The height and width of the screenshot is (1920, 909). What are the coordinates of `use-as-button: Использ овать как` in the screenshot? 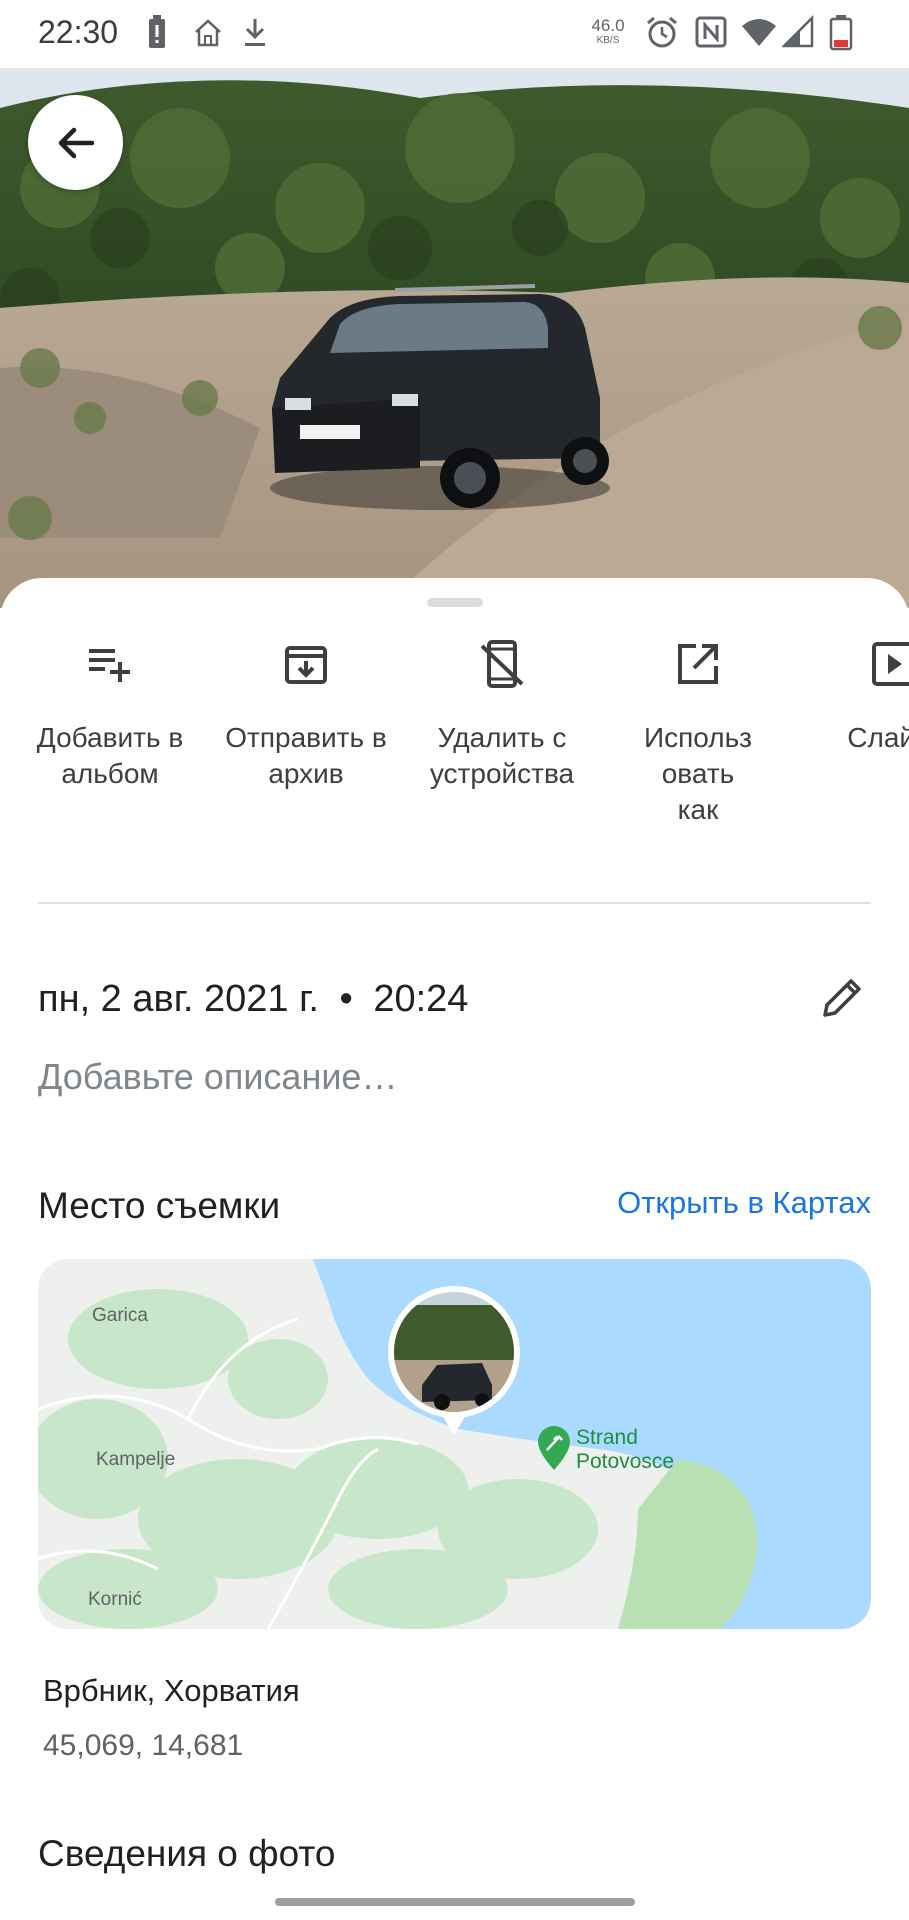 It's located at (698, 733).